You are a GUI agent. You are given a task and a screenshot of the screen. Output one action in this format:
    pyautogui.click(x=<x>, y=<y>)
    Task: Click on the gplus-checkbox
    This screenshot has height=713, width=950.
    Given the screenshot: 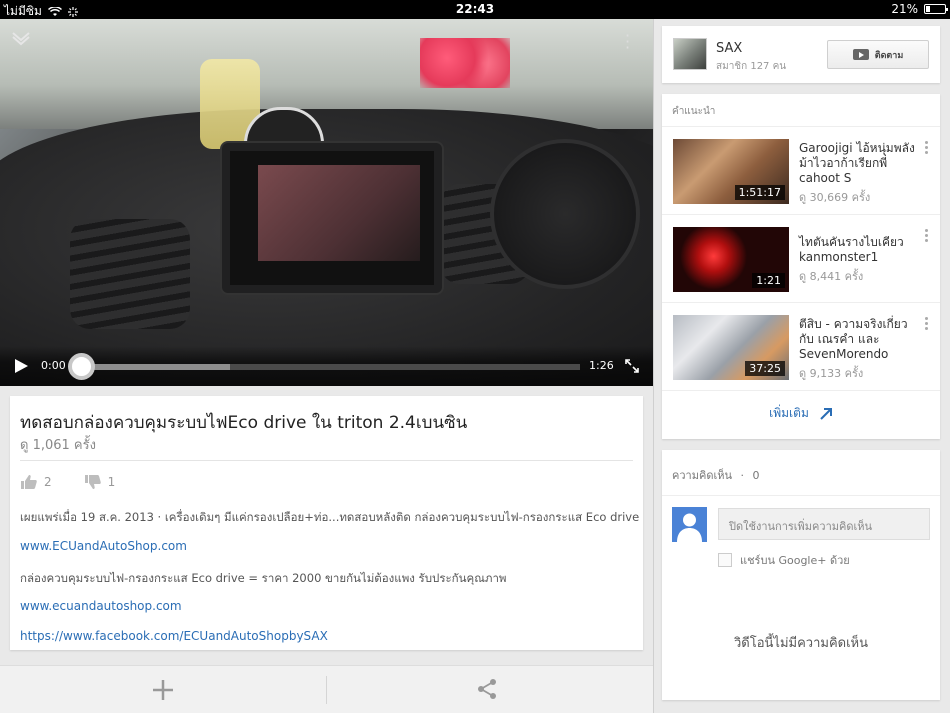 What is the action you would take?
    pyautogui.click(x=725, y=560)
    